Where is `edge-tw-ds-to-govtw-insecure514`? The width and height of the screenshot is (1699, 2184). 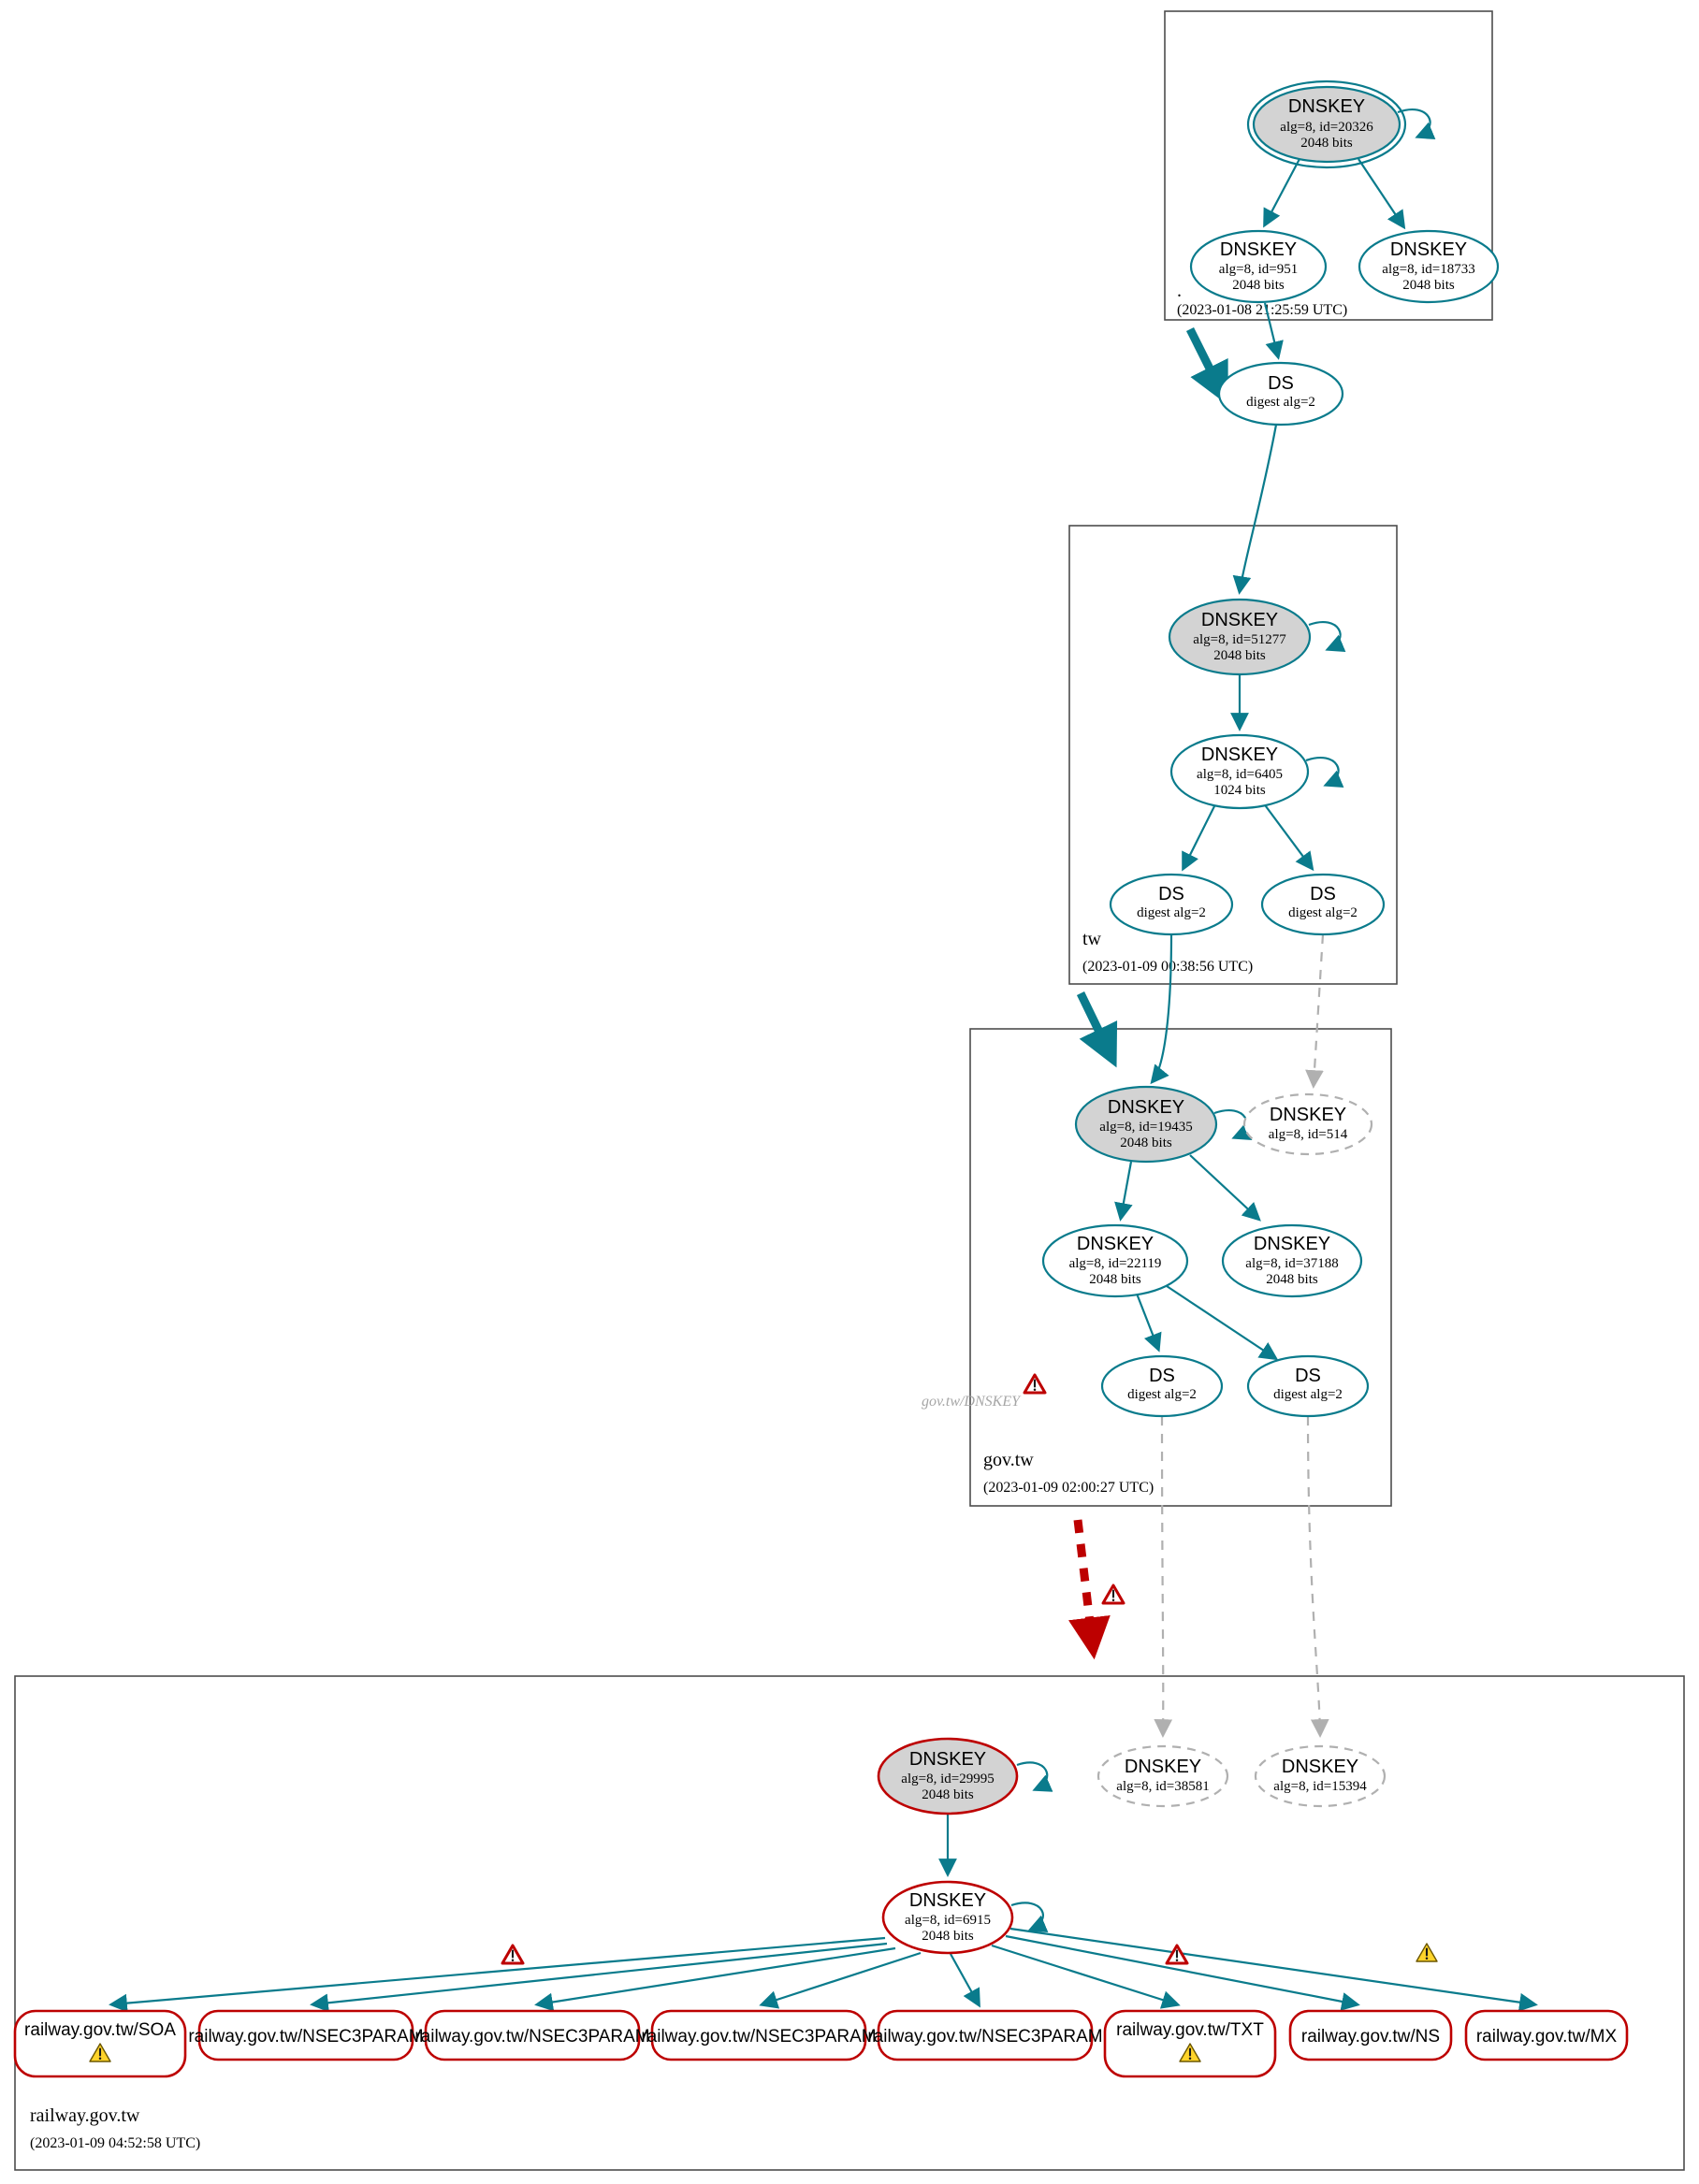
edge-tw-ds-to-govtw-insecure514 is located at coordinates (1315, 1011).